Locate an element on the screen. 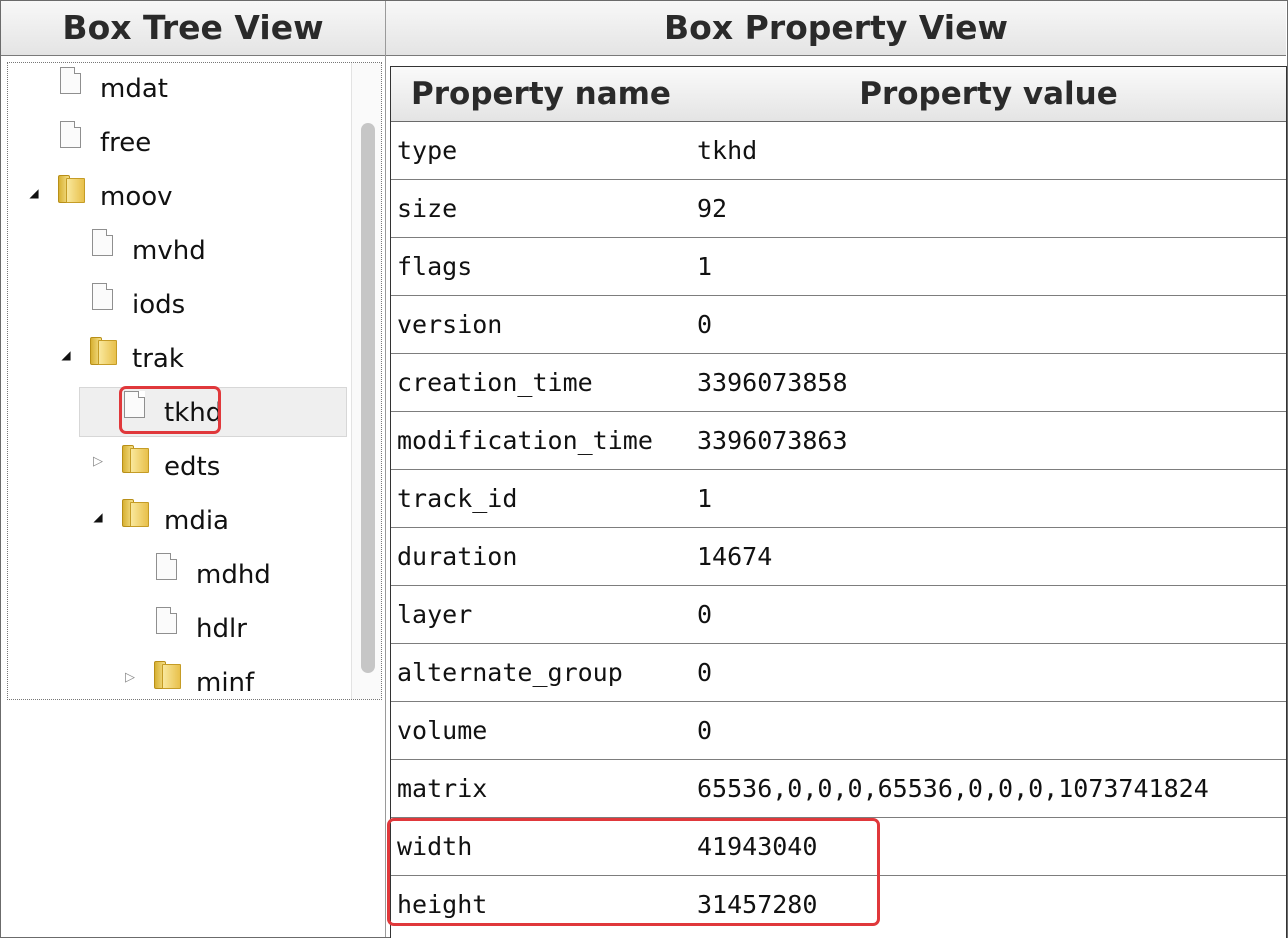 This screenshot has height=938, width=1288. tree-node-mvhd: mvhd is located at coordinates (194, 252).